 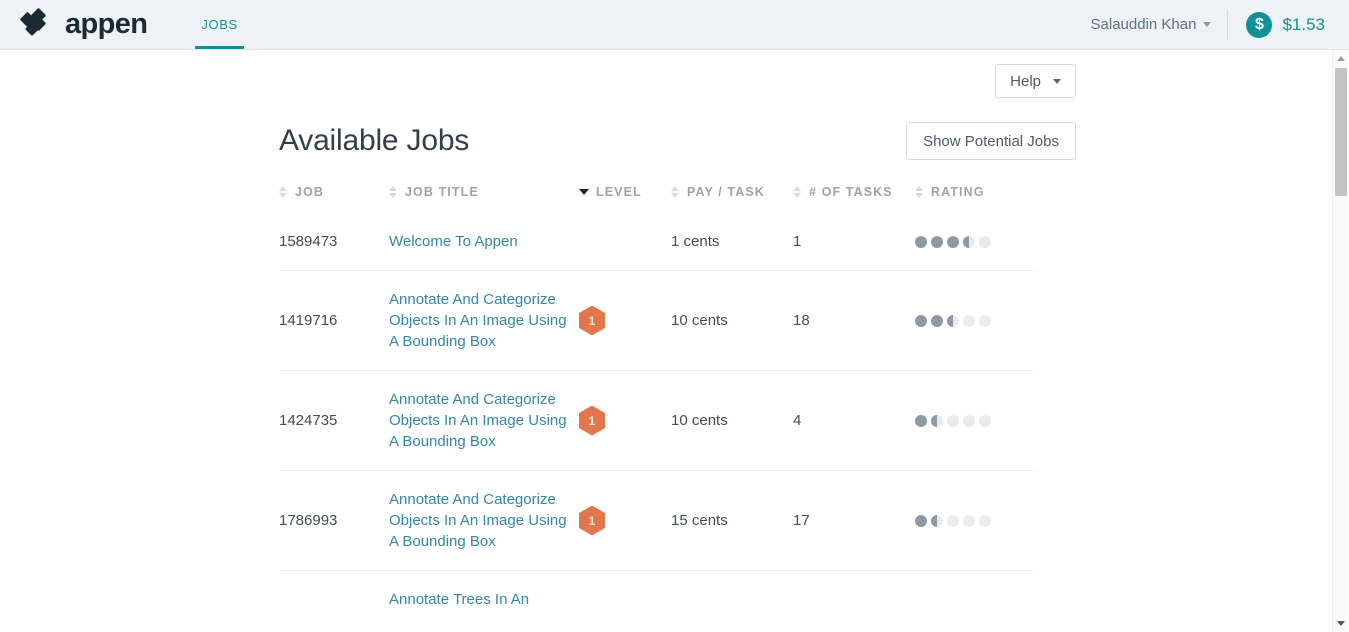 I want to click on title-row: Available Jobs Show Potential Jobs, so click(x=677, y=141).